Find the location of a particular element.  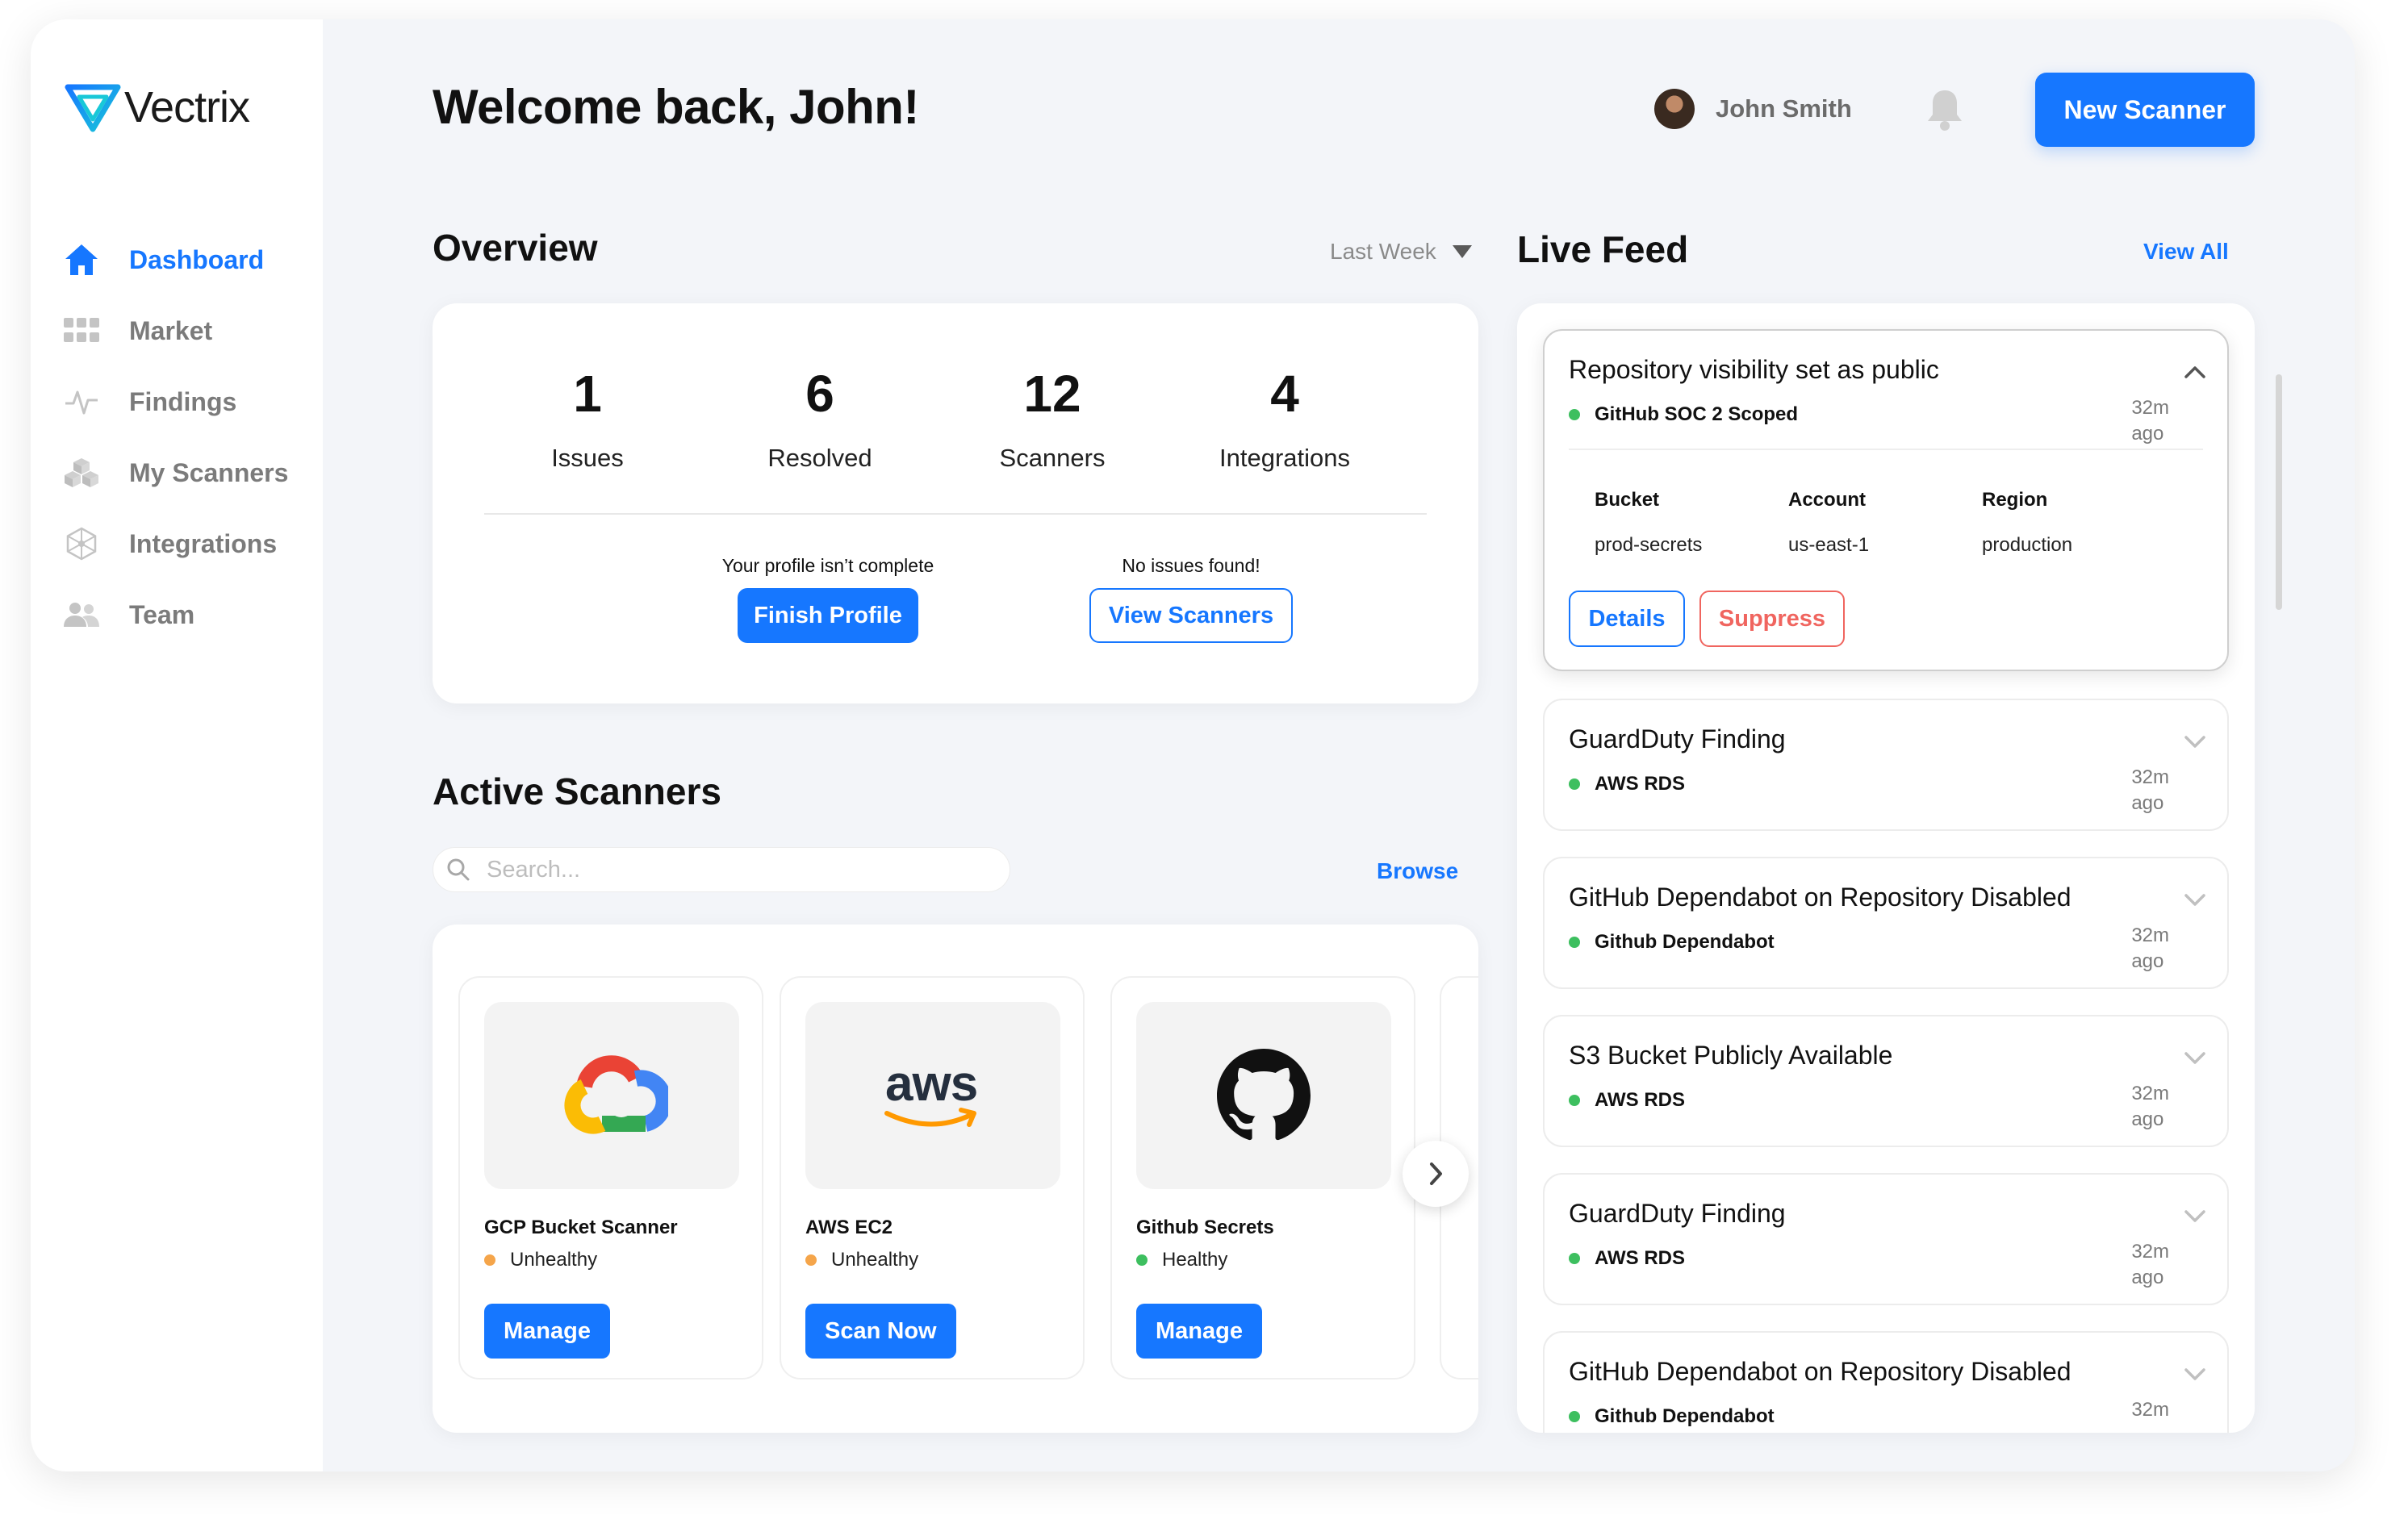

scanner-status: Unhealthy is located at coordinates (861, 1260).